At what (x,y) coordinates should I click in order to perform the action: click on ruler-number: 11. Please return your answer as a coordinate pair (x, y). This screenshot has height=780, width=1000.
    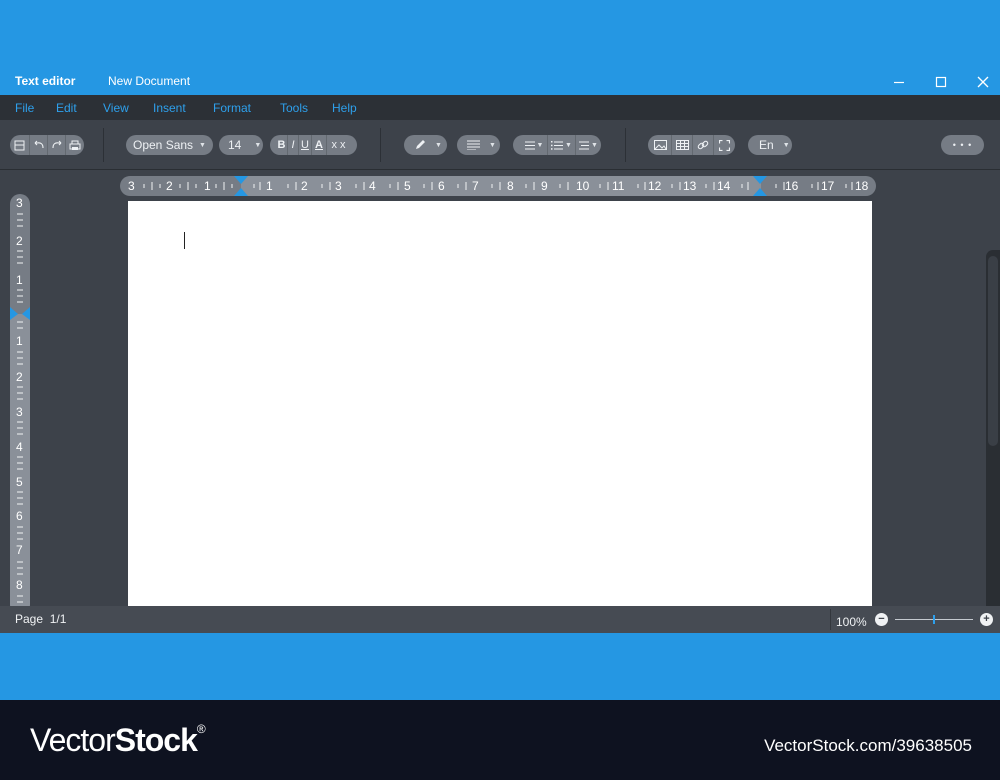
    Looking at the image, I should click on (618, 186).